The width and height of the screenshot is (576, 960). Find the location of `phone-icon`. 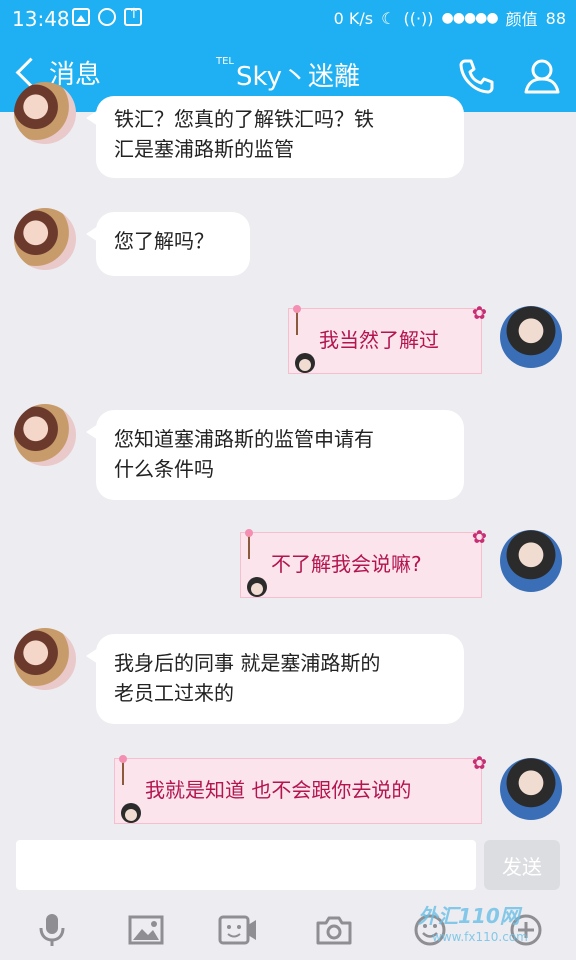

phone-icon is located at coordinates (476, 76).